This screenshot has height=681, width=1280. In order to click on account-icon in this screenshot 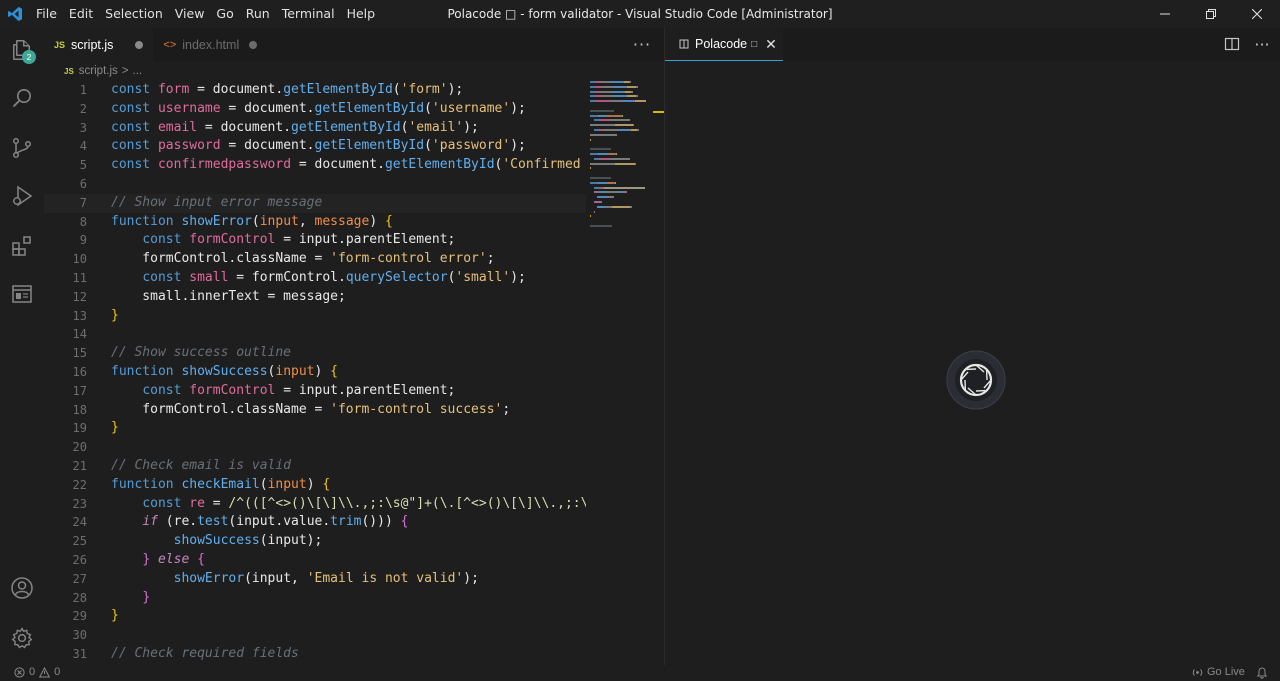, I will do `click(22, 588)`.